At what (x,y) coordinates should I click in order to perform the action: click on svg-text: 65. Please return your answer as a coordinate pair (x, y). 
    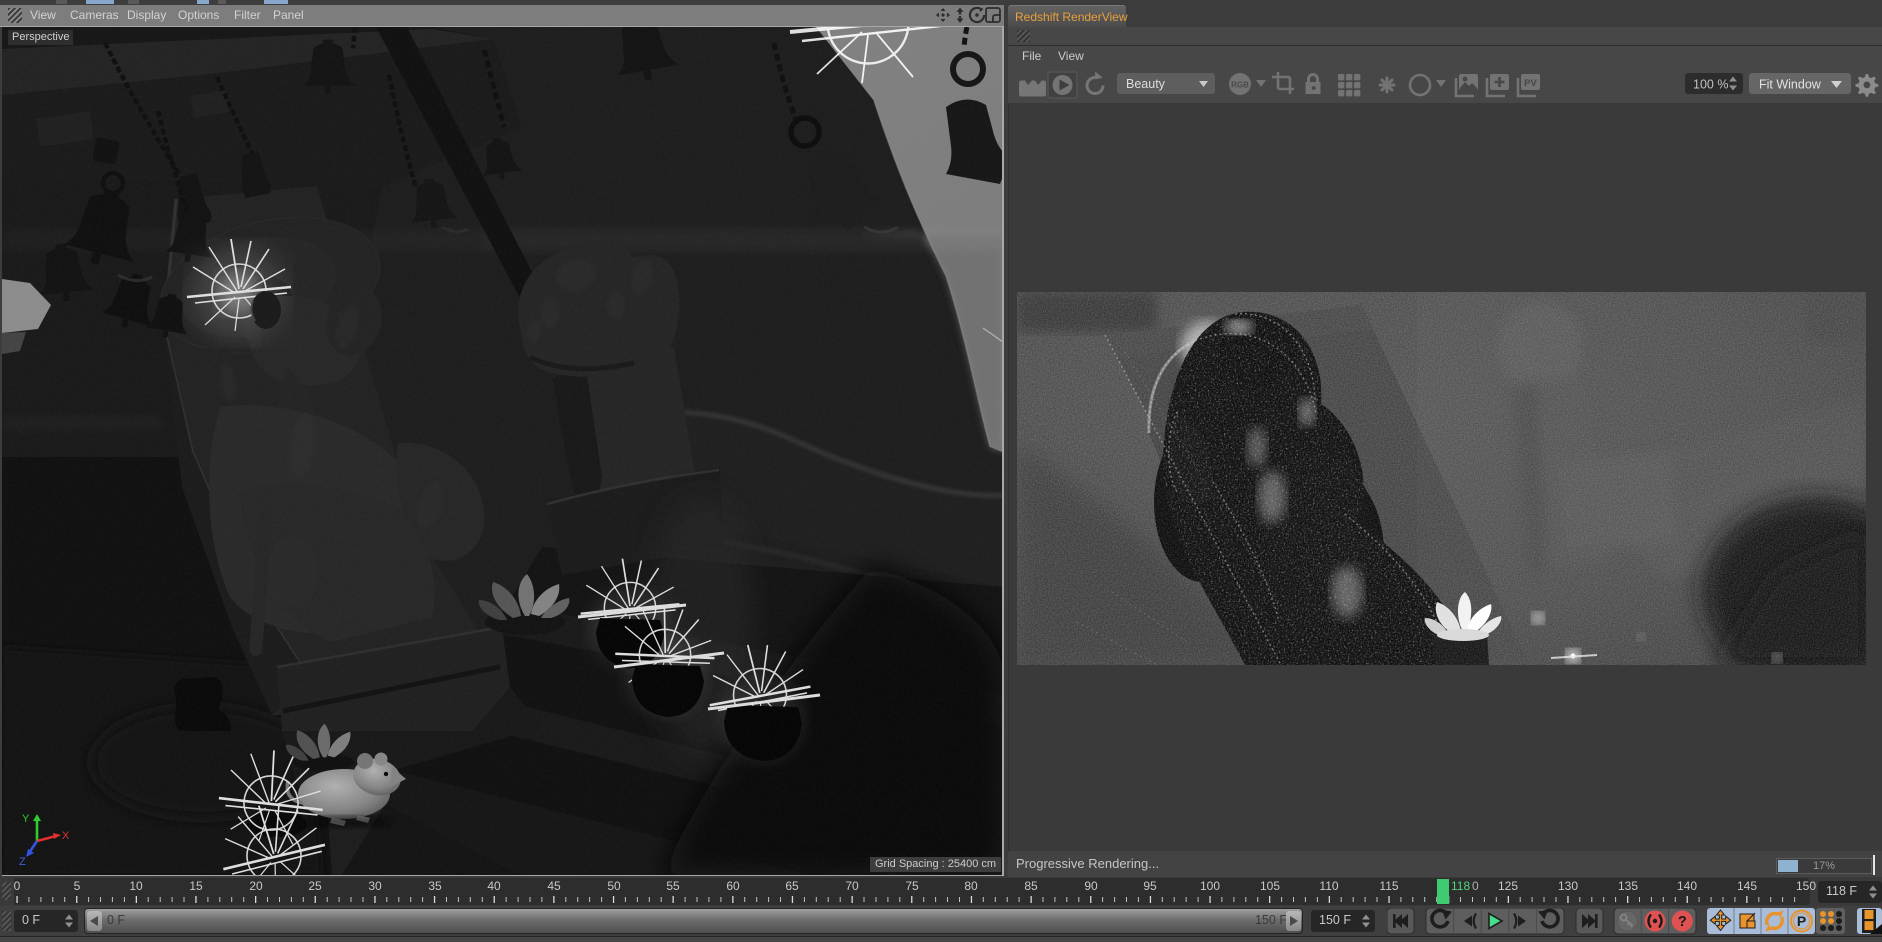
    Looking at the image, I should click on (792, 886).